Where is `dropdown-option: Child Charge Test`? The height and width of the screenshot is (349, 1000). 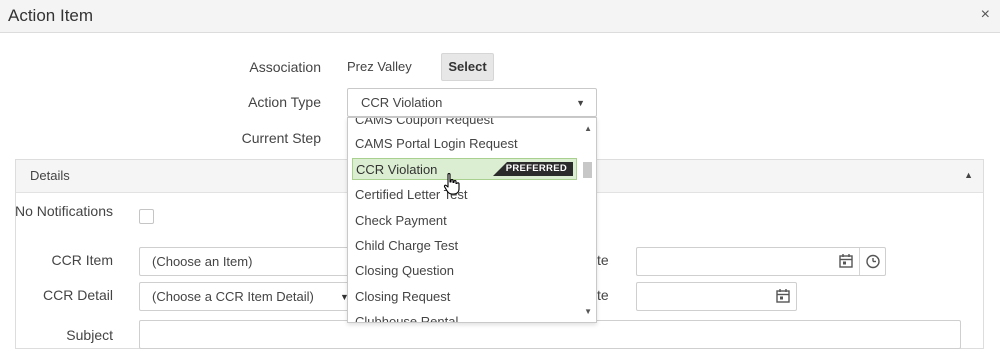
dropdown-option: Child Charge Test is located at coordinates (406, 245).